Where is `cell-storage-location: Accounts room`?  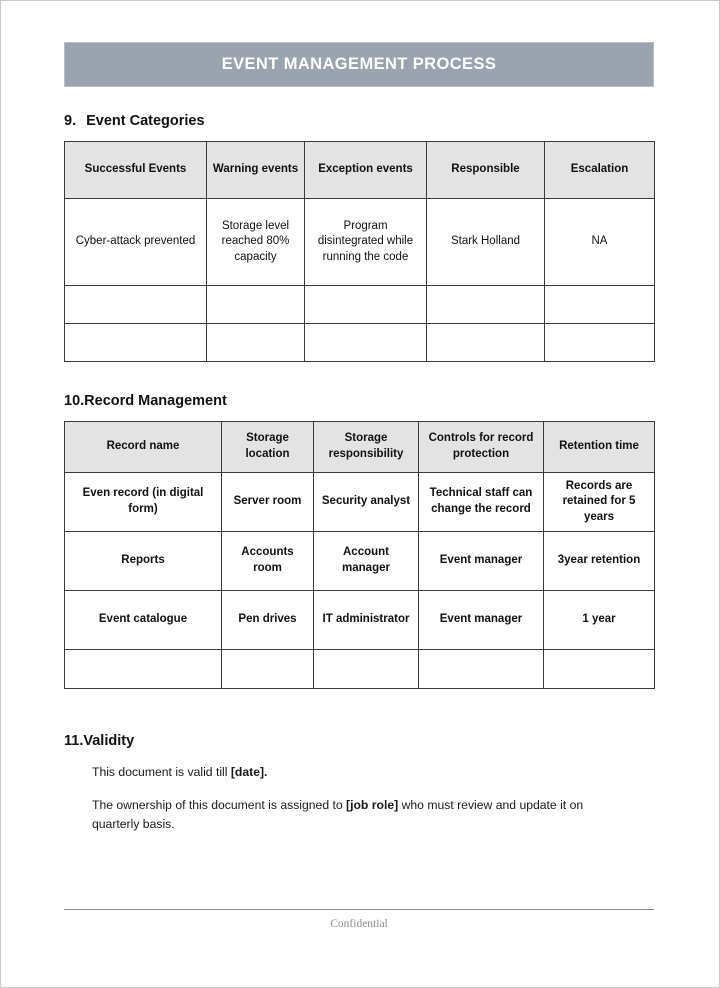
cell-storage-location: Accounts room is located at coordinates (267, 561).